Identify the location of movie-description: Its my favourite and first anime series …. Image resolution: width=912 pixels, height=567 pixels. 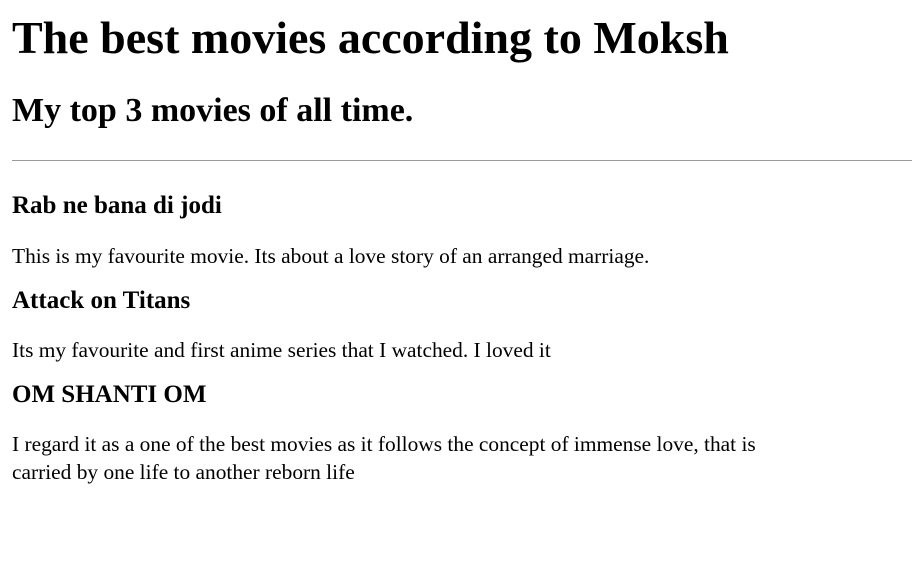
(281, 350).